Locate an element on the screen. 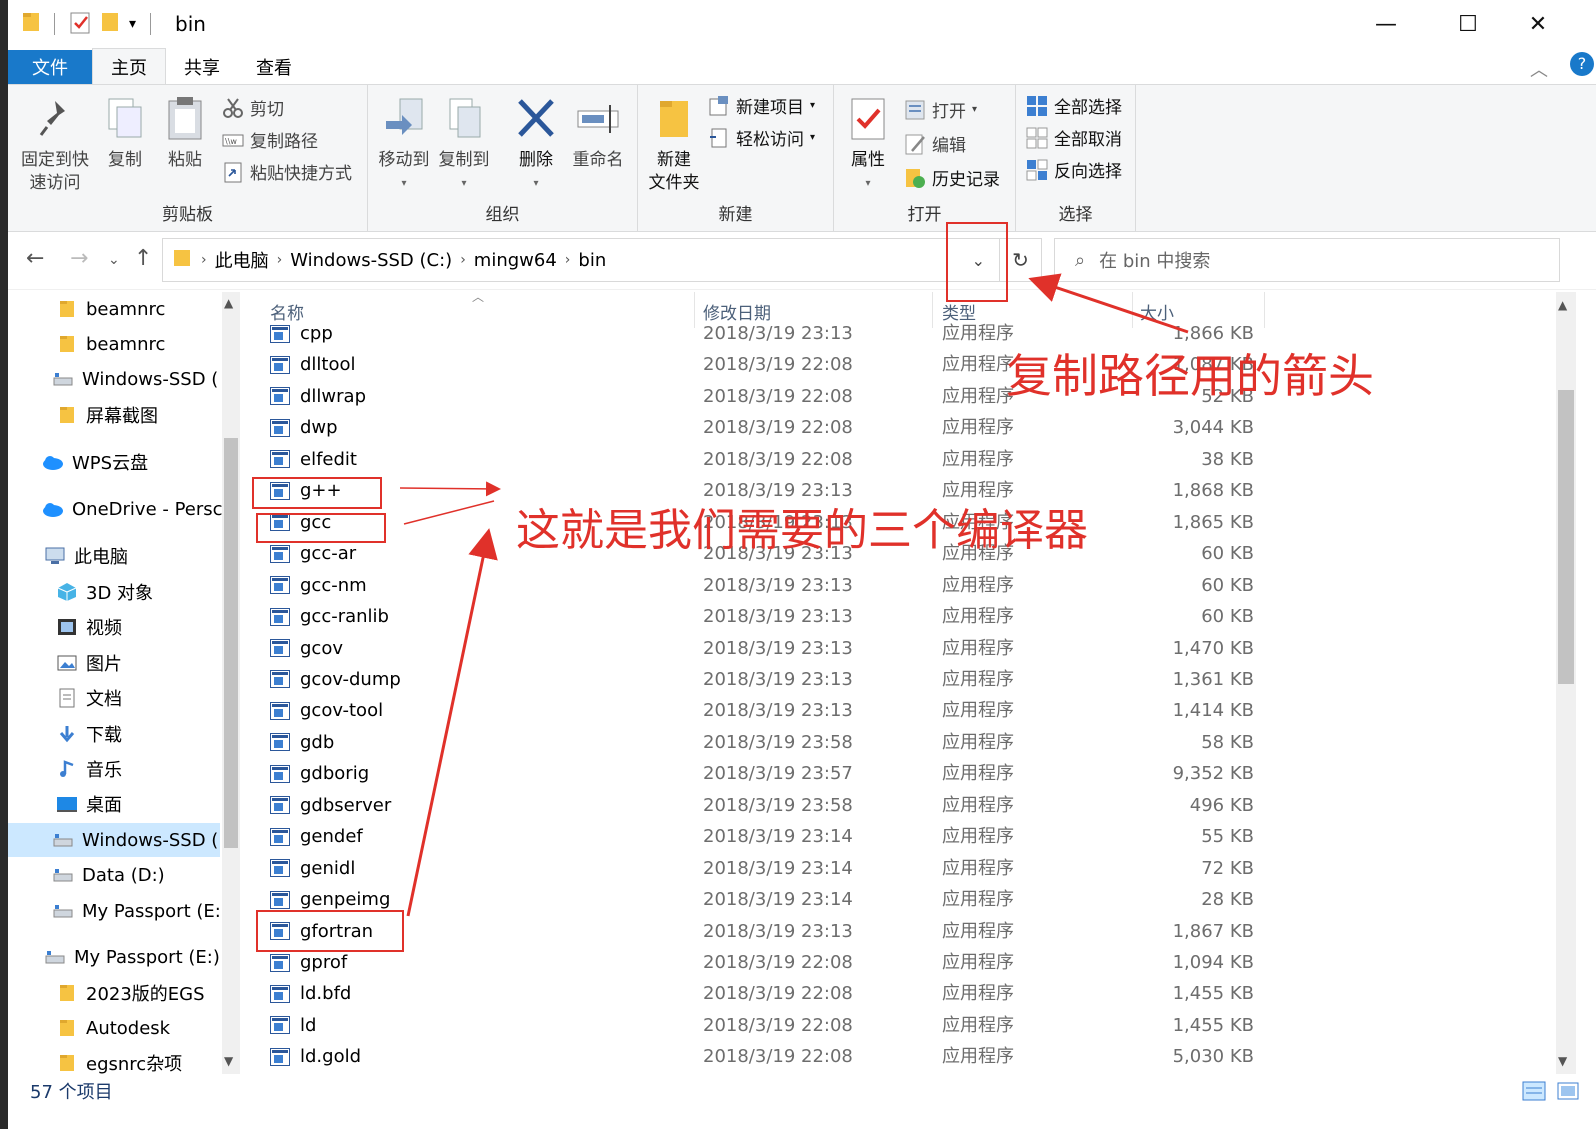 The image size is (1596, 1129). list-scroll-down-icon: ▼ is located at coordinates (1562, 1061).